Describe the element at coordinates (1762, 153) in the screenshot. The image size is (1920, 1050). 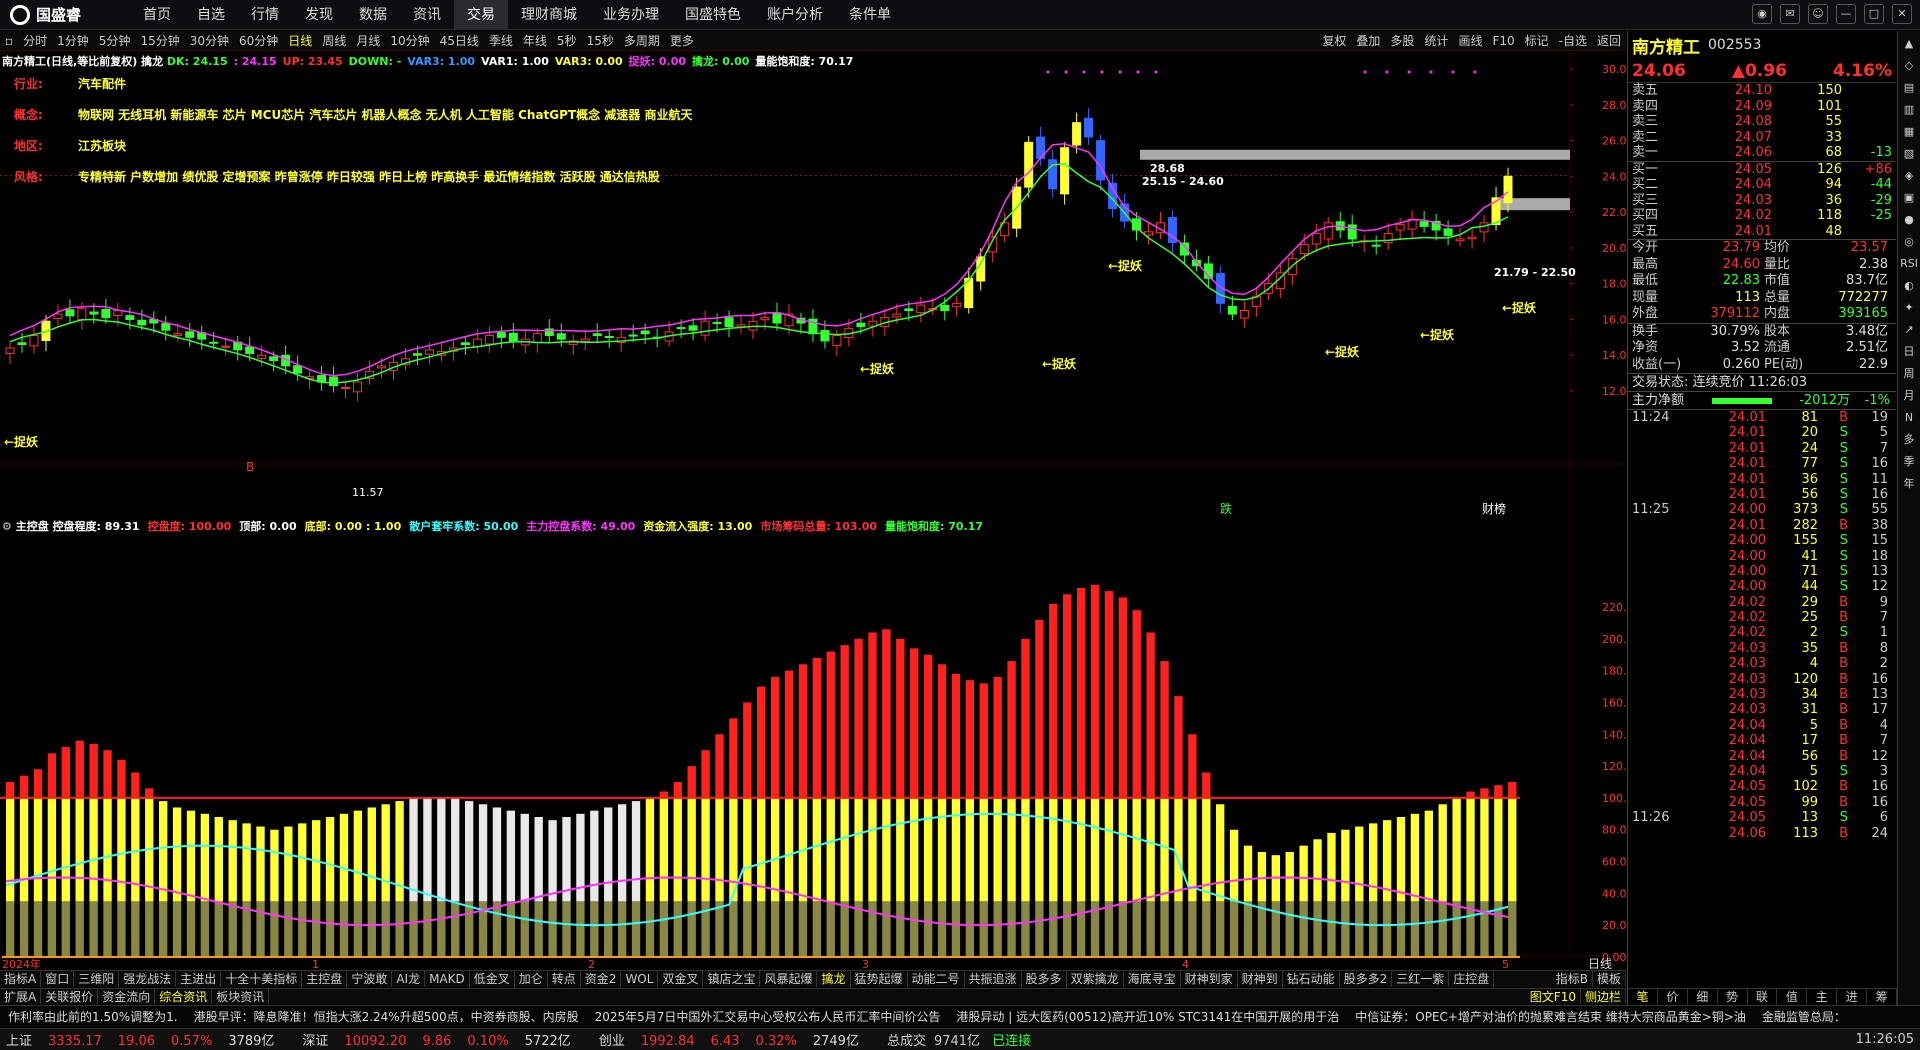
I see `orderbook-row: 卖一 24.06 68 -13` at that location.